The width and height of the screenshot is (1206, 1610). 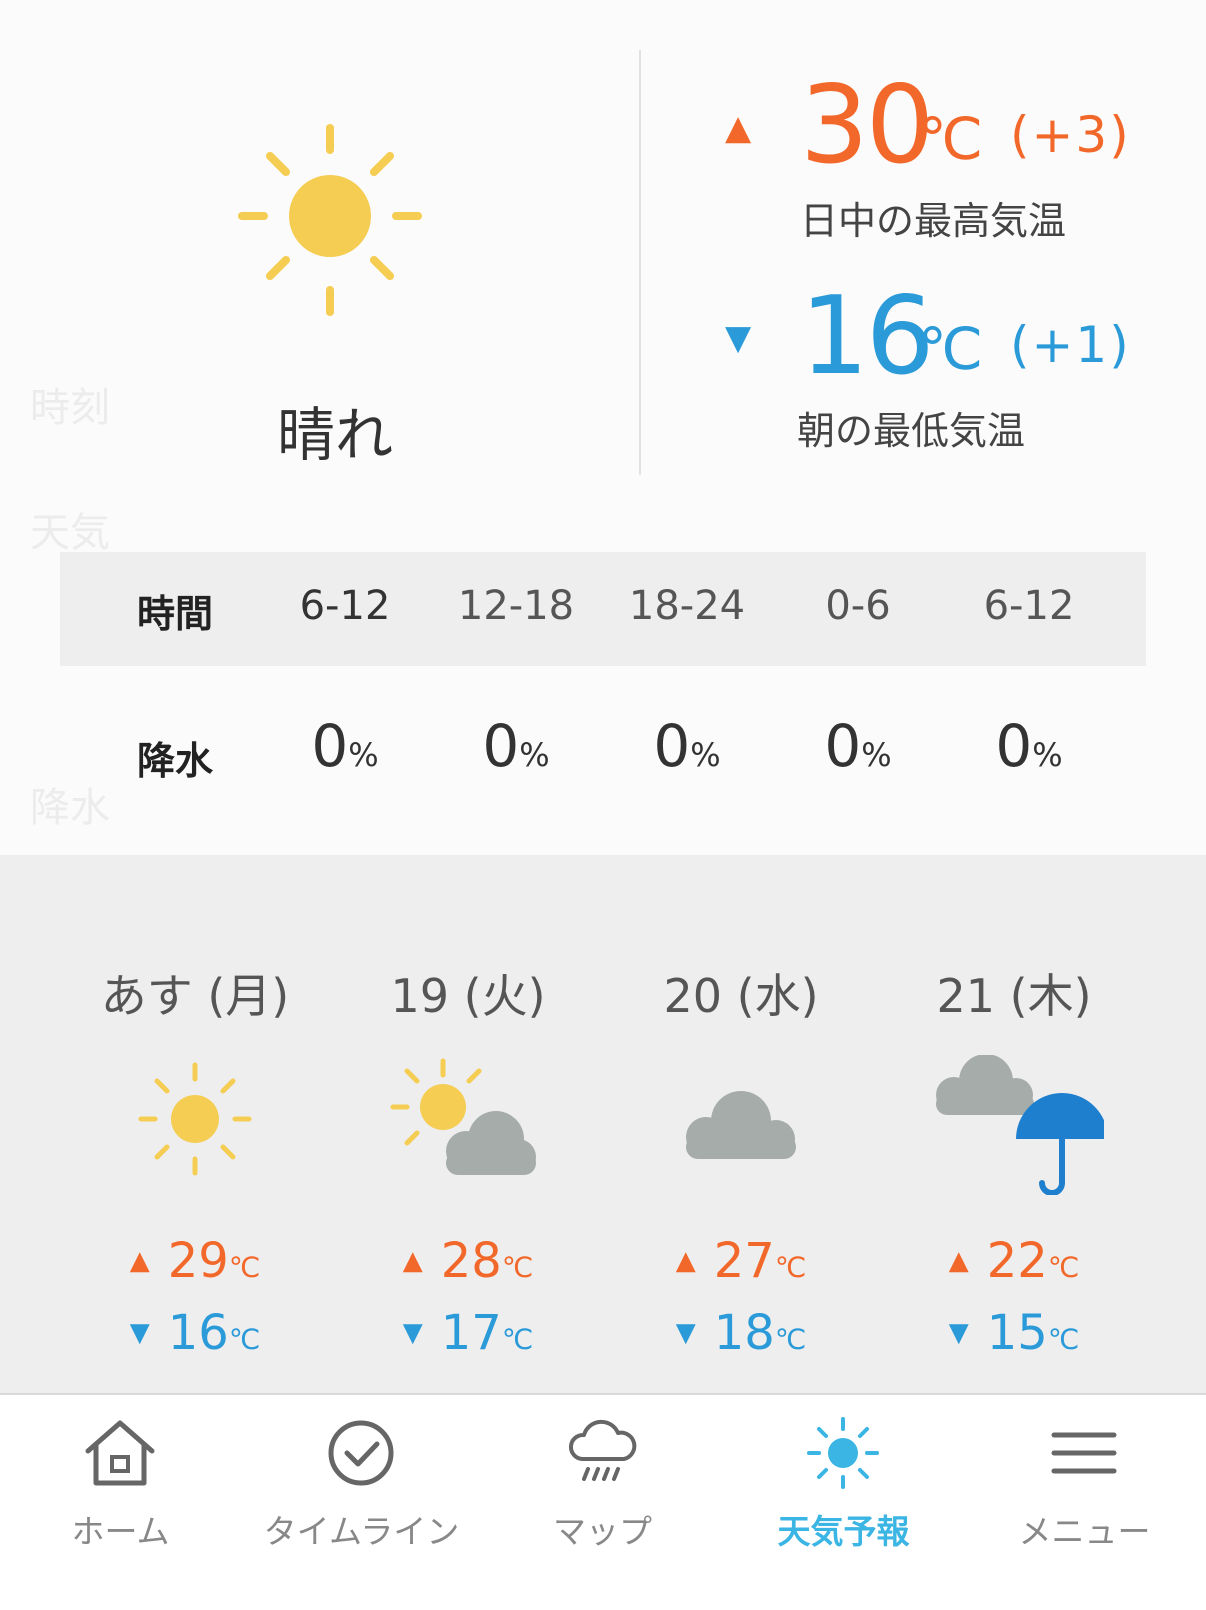 I want to click on today-high-caption: 日中の最高気温, so click(x=933, y=221).